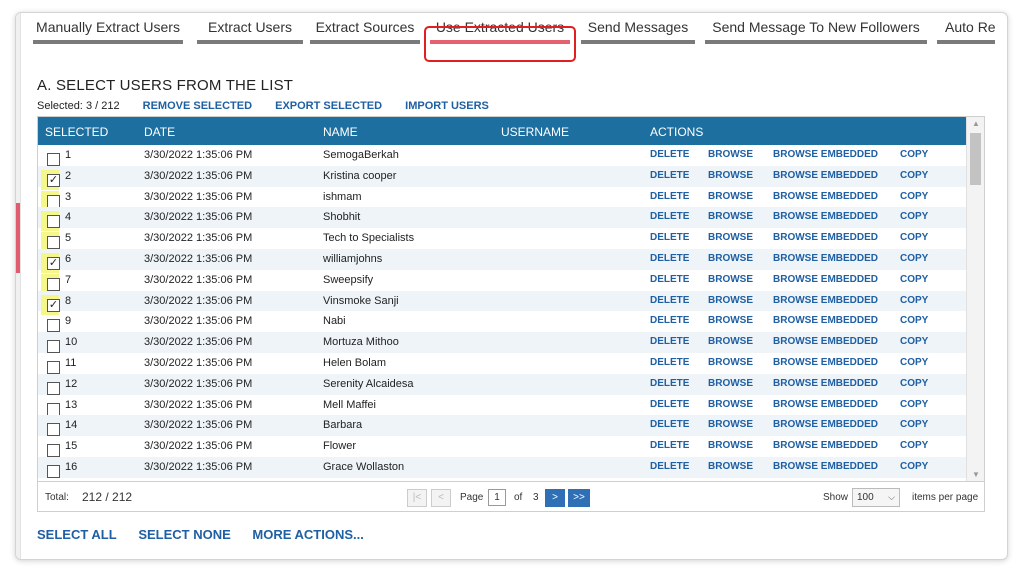  Describe the element at coordinates (975, 474) in the screenshot. I see `scroll-down-icon: ▼` at that location.